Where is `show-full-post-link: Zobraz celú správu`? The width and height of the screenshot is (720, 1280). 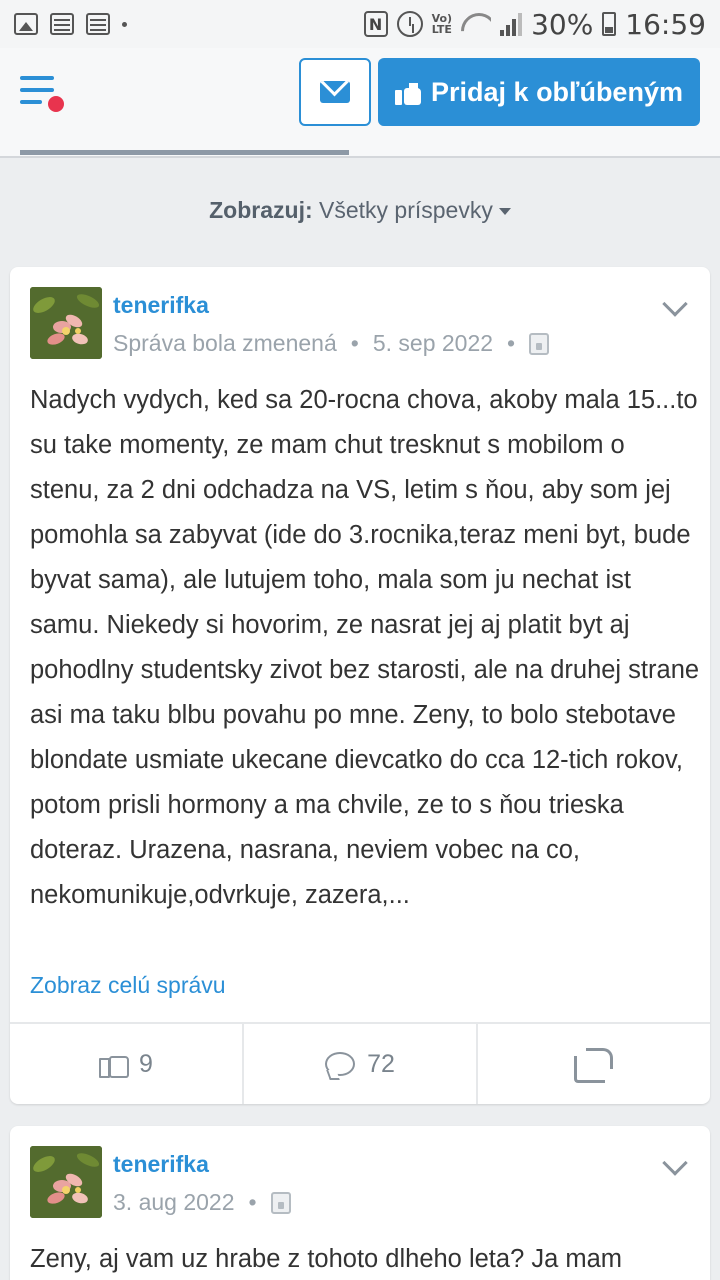 show-full-post-link: Zobraz celú správu is located at coordinates (128, 985).